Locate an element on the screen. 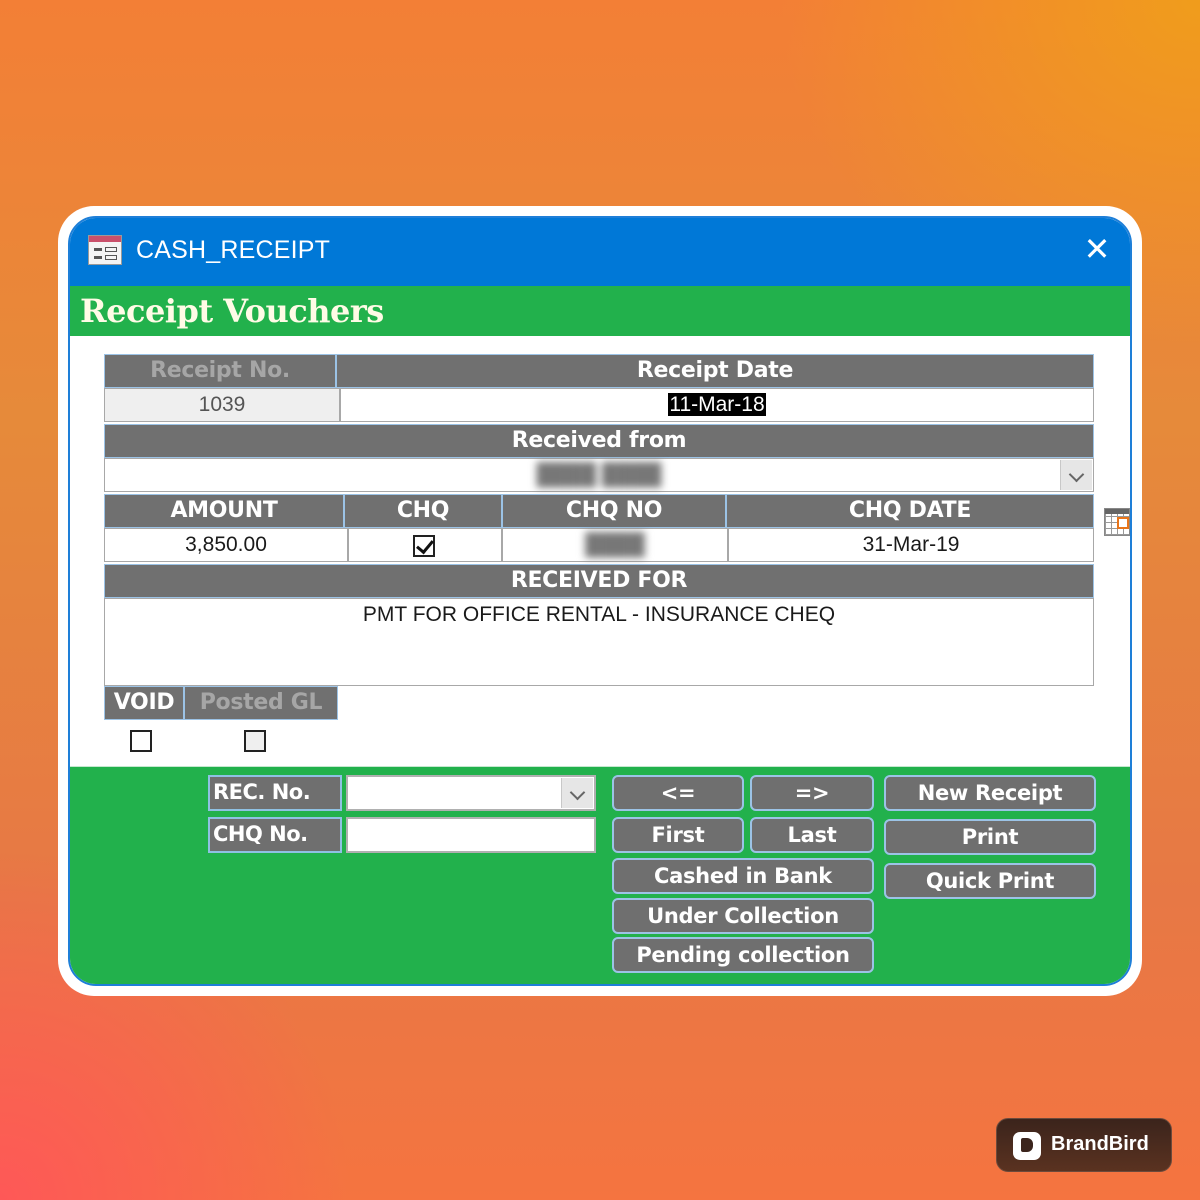 The height and width of the screenshot is (1200, 1200). rec-no-combo is located at coordinates (471, 793).